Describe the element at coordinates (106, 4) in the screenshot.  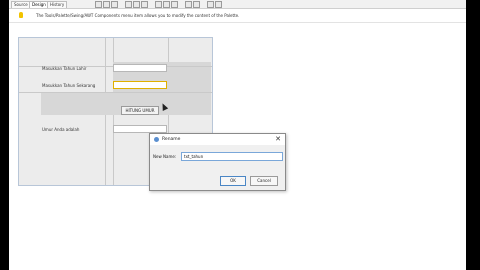
I see `connection-mode-icon` at that location.